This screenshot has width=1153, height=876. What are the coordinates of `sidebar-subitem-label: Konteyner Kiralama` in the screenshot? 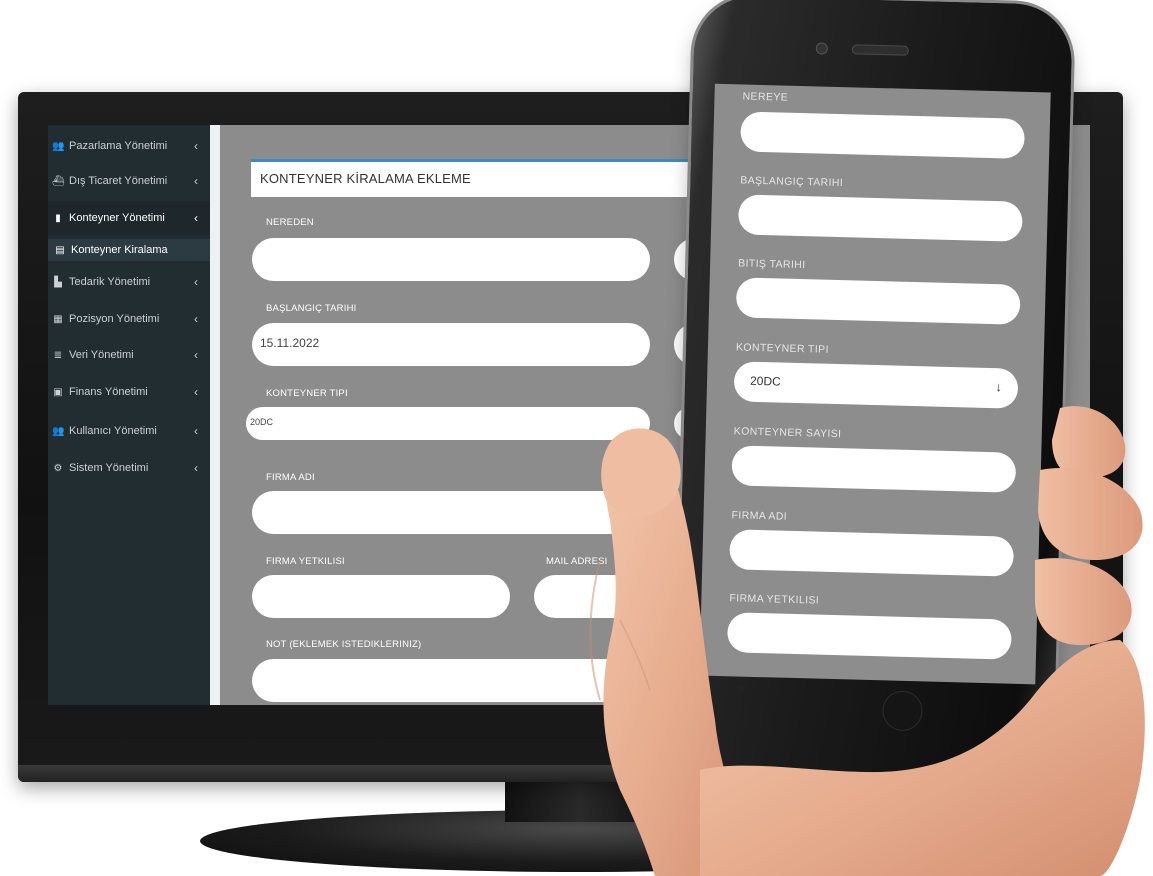 It's located at (119, 250).